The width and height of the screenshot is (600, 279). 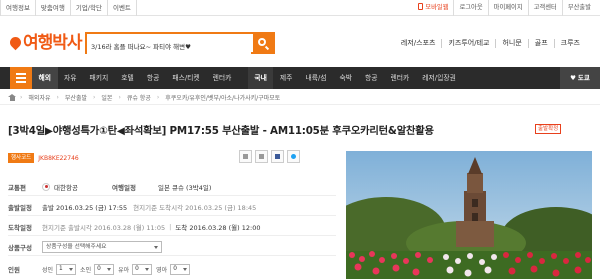 What do you see at coordinates (511, 43) in the screenshot?
I see `cat-honeymoon: 허니문` at bounding box center [511, 43].